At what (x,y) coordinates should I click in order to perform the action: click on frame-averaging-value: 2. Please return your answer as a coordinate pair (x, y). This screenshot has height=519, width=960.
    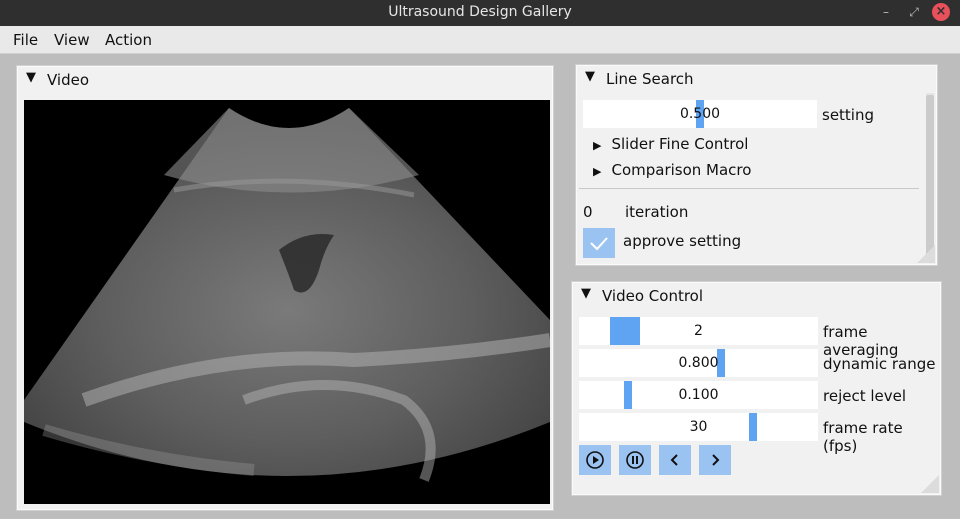
    Looking at the image, I should click on (698, 331).